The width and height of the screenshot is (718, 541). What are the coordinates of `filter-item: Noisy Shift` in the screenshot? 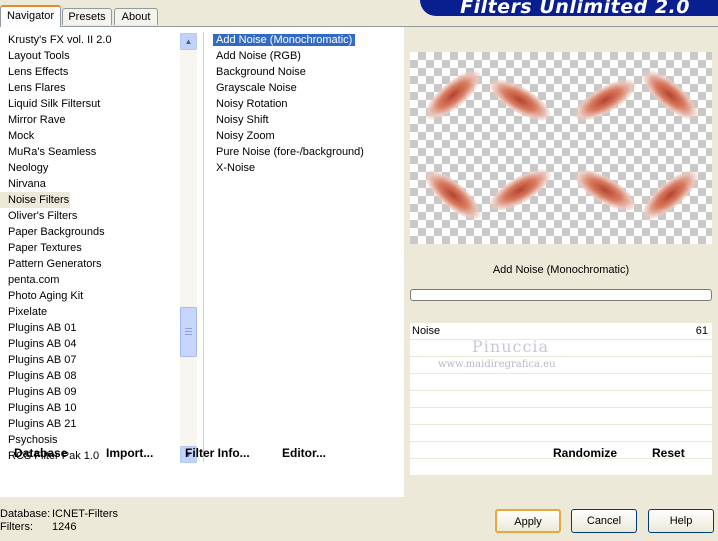 It's located at (304, 120).